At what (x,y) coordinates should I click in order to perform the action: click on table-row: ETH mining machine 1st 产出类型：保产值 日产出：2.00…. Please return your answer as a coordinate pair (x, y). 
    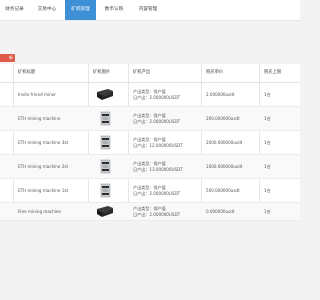
    Looking at the image, I should click on (150, 191).